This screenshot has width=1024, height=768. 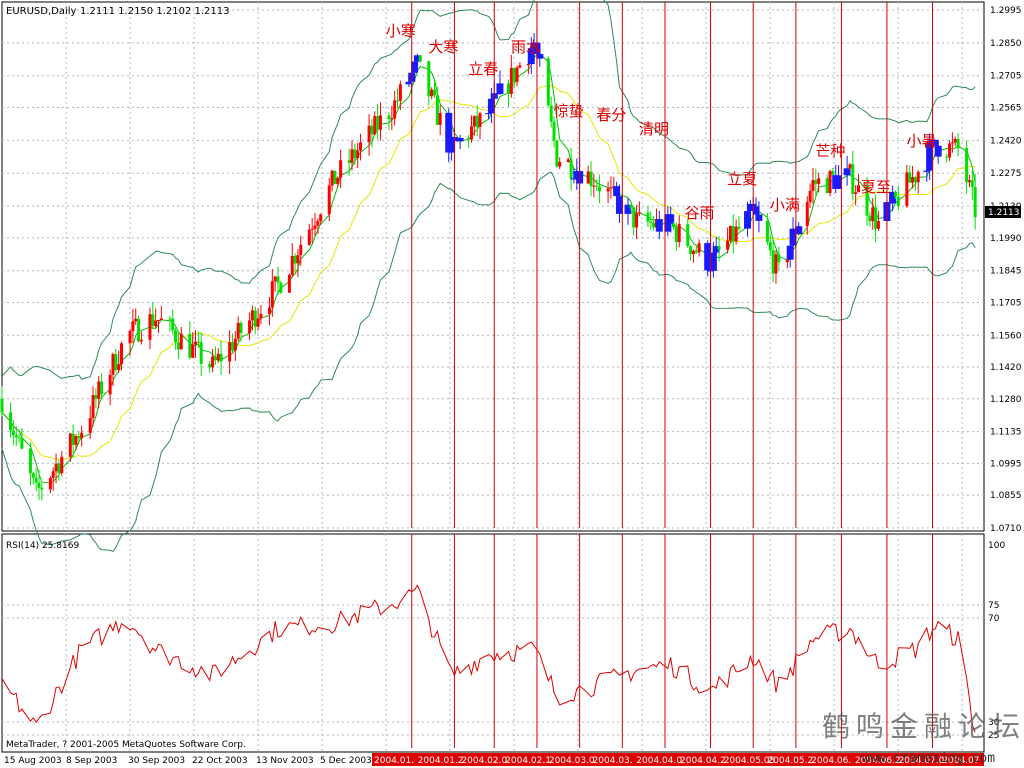 What do you see at coordinates (923, 726) in the screenshot?
I see `watermark-title: 鹤鸣金融论坛` at bounding box center [923, 726].